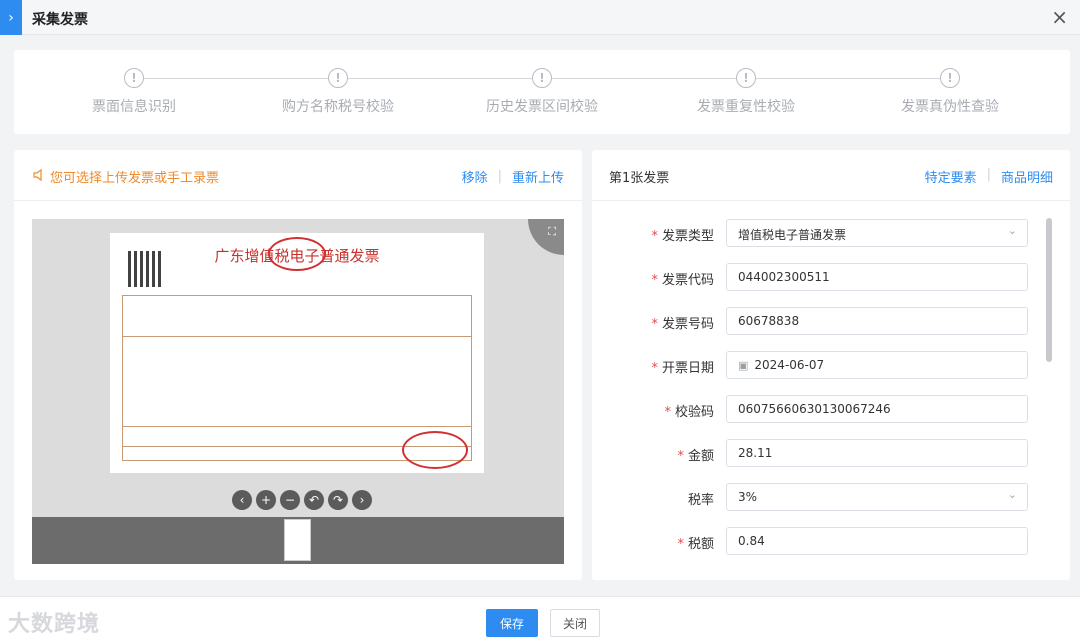 This screenshot has height=642, width=1080. I want to click on reupload-link: 重新上传, so click(538, 176).